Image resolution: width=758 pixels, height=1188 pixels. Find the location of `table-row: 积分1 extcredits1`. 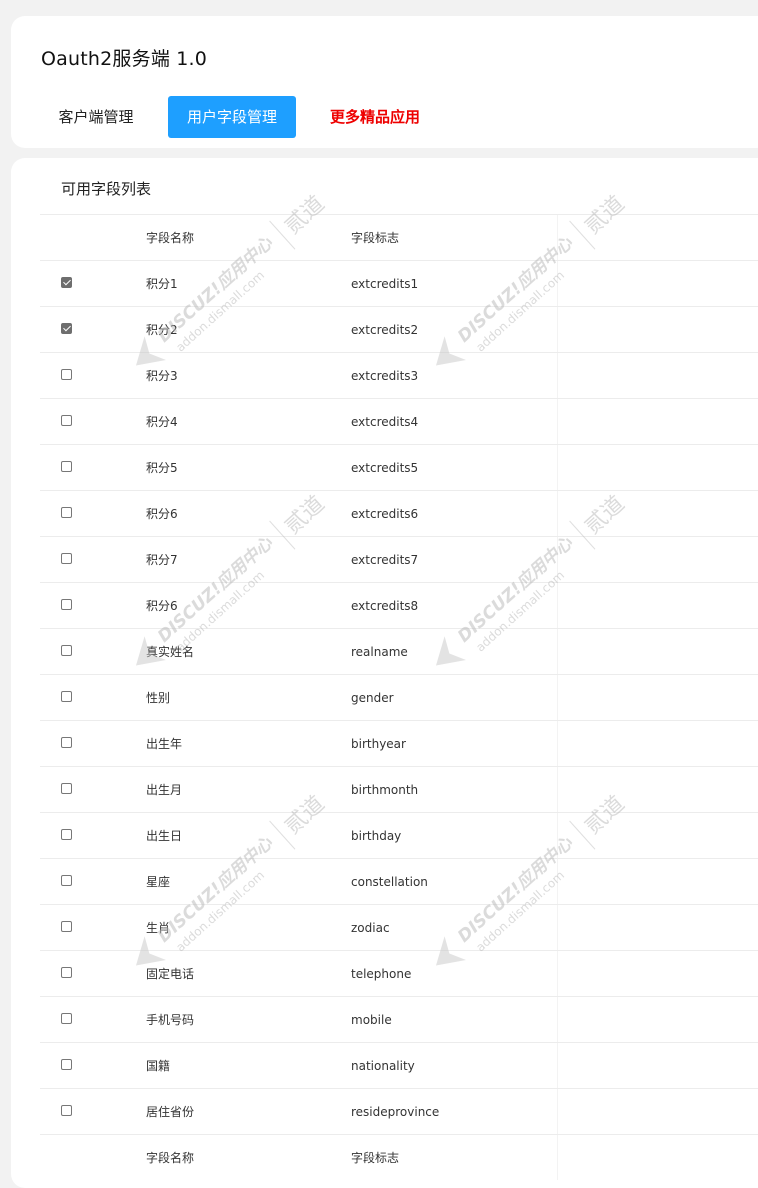

table-row: 积分1 extcredits1 is located at coordinates (399, 283).